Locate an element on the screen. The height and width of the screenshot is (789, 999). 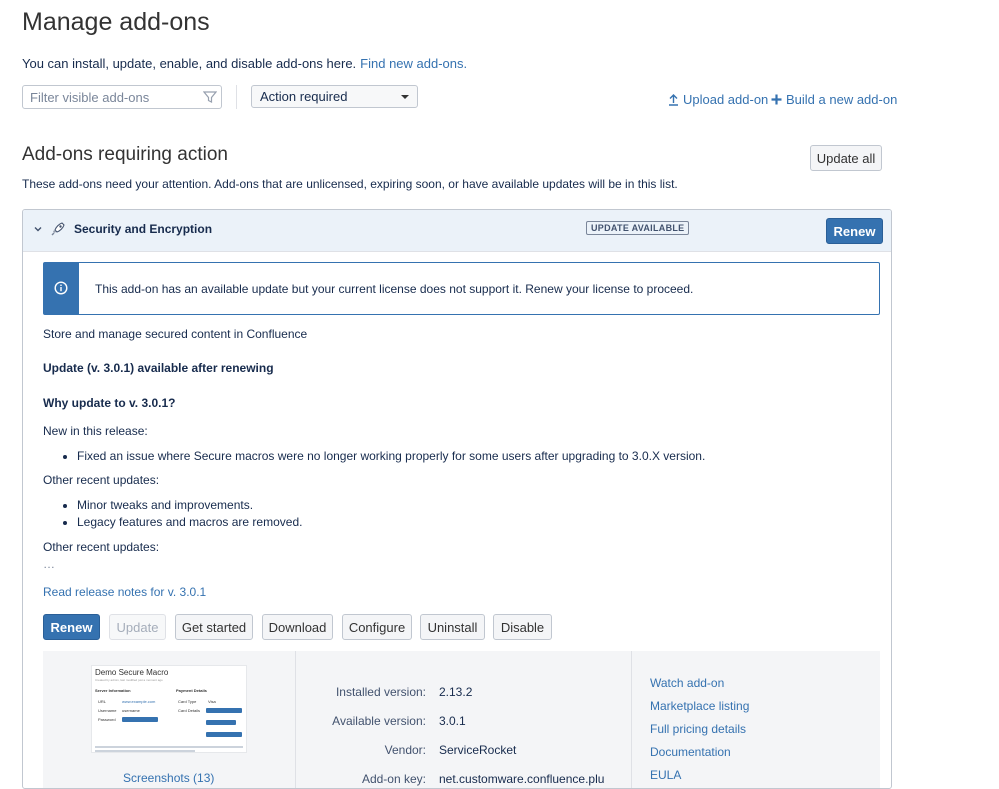
screenshot-payment-details: Payment Details is located at coordinates (191, 690).